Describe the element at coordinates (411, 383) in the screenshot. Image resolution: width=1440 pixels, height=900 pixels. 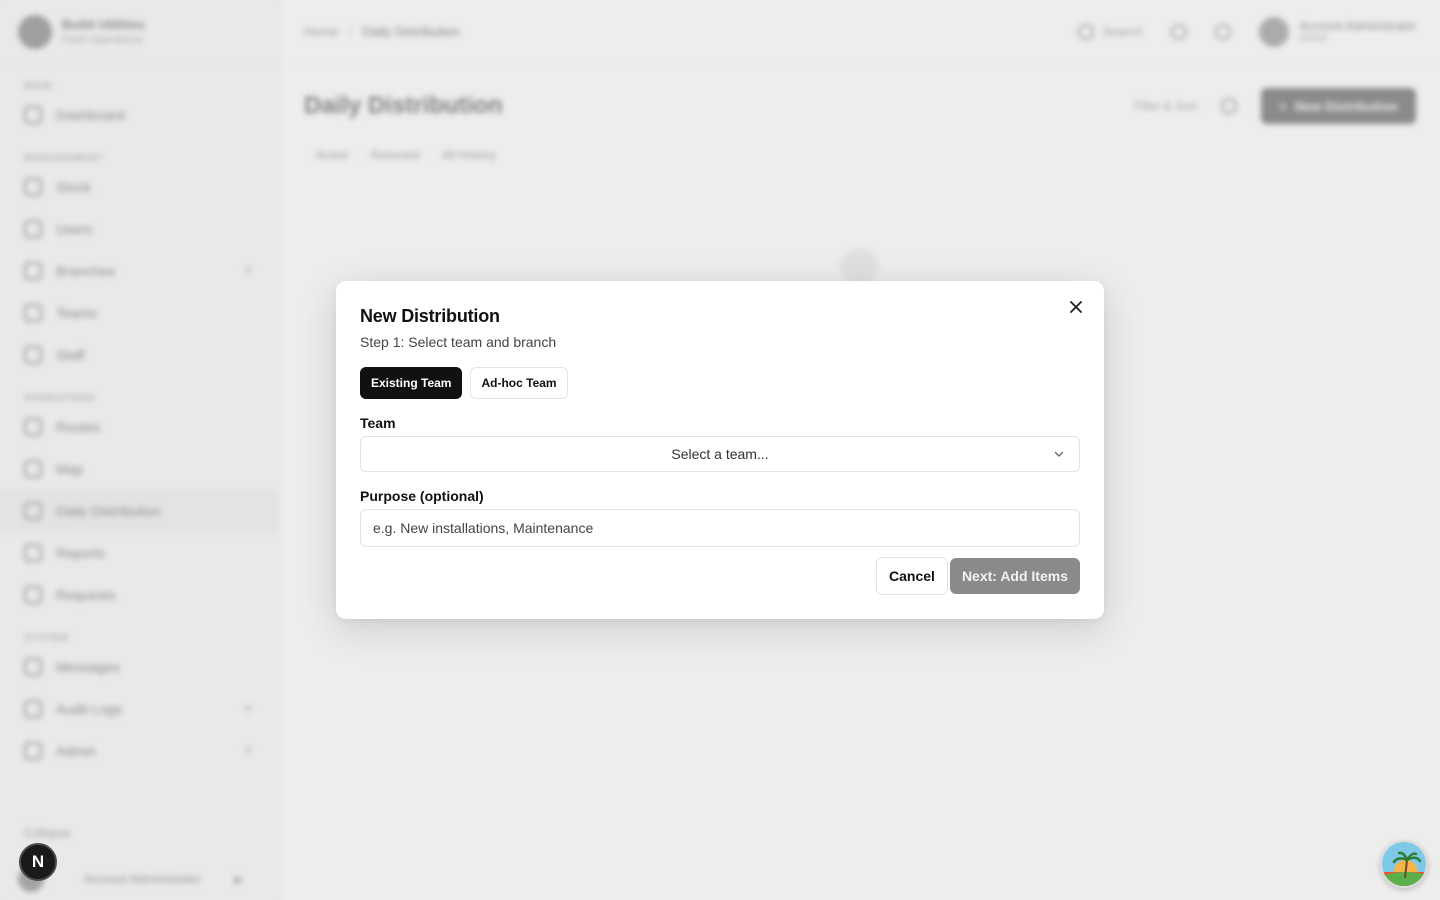
I see `existing-team-tab: Existing Team` at that location.